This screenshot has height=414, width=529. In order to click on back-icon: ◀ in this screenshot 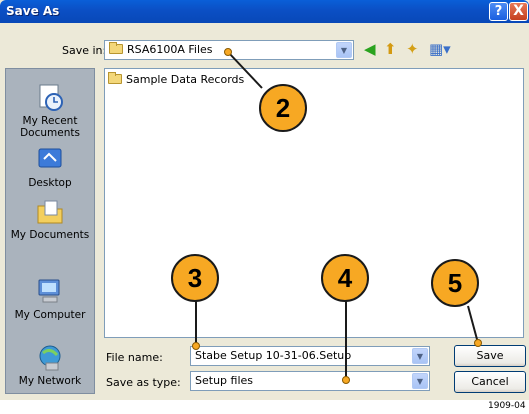, I will do `click(370, 49)`.